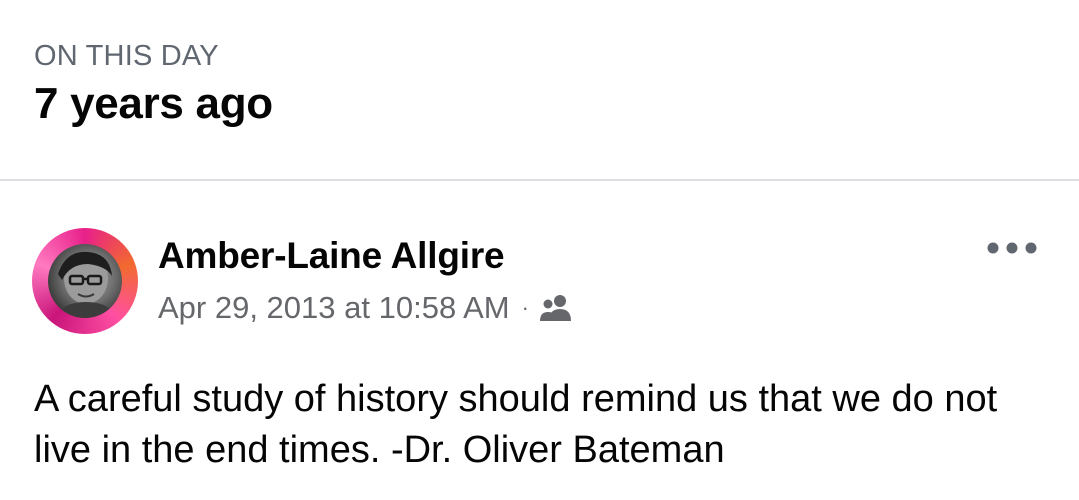  I want to click on profile-photo-graphic, so click(86, 284).